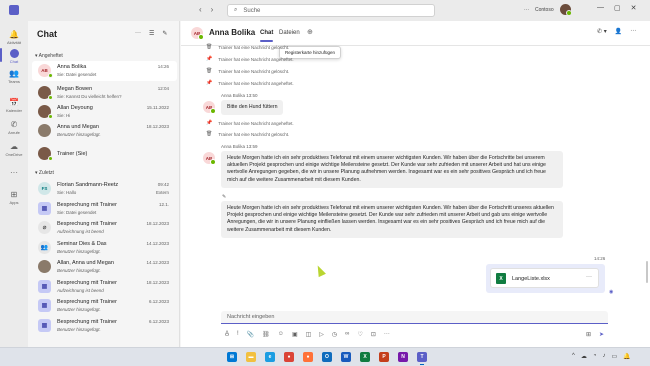 The width and height of the screenshot is (650, 366). I want to click on apps-icon: ⊞, so click(14, 194).